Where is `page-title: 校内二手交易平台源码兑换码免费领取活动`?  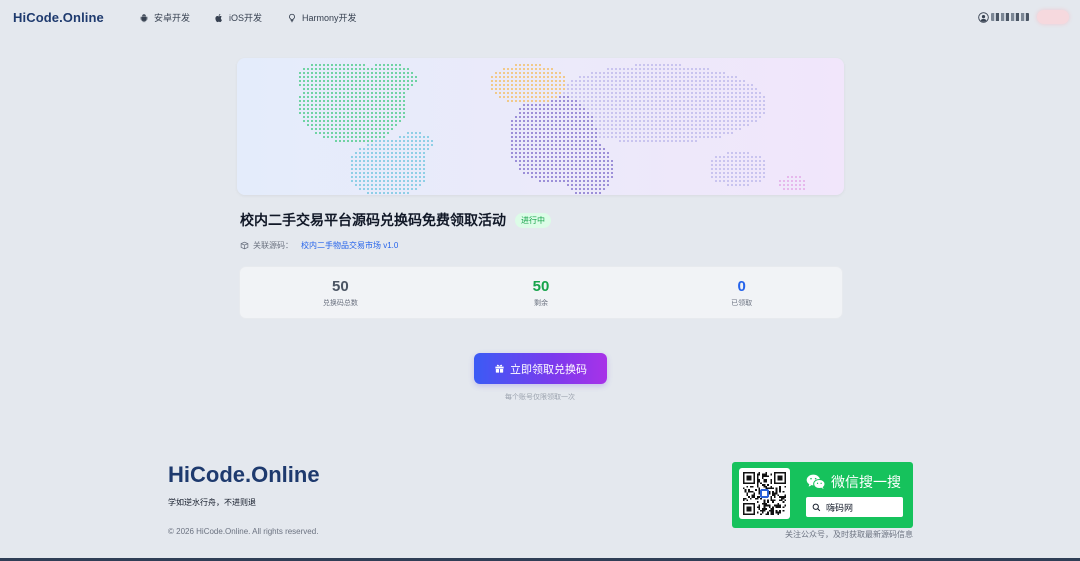
page-title: 校内二手交易平台源码兑换码免费领取活动 is located at coordinates (373, 220).